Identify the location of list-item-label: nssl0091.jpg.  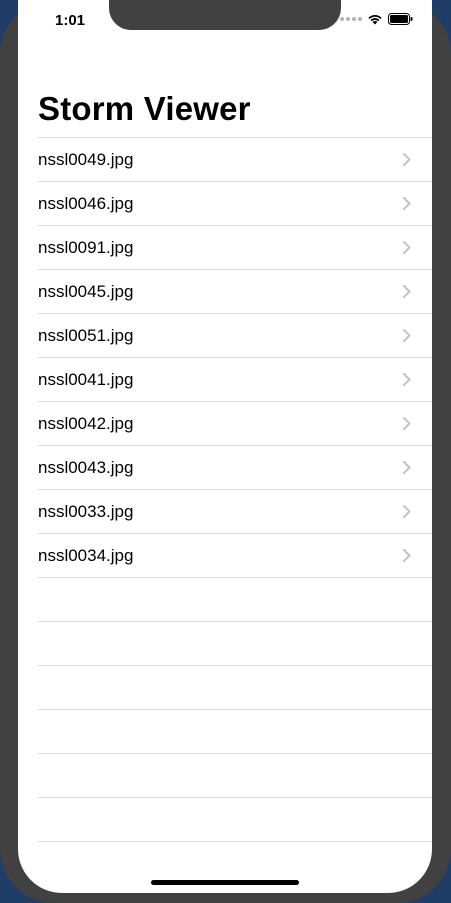
(86, 247).